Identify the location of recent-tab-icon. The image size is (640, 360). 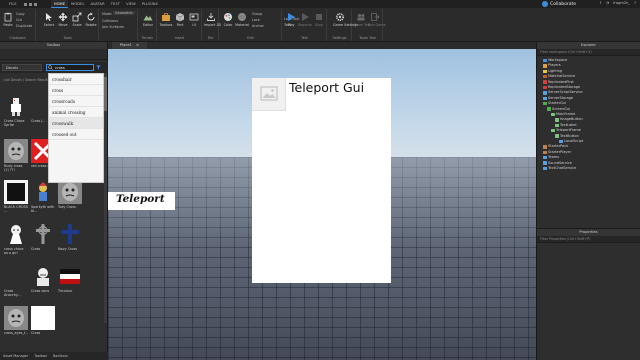
(65, 59).